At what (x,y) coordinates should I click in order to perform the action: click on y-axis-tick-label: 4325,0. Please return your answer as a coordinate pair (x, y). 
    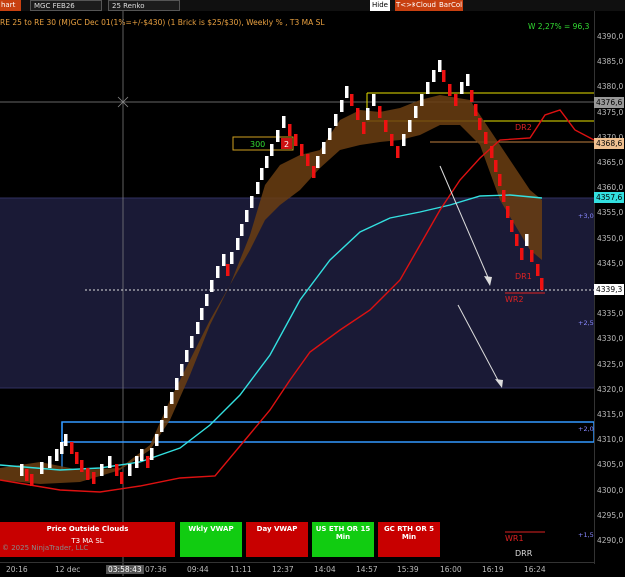
    Looking at the image, I should click on (610, 364).